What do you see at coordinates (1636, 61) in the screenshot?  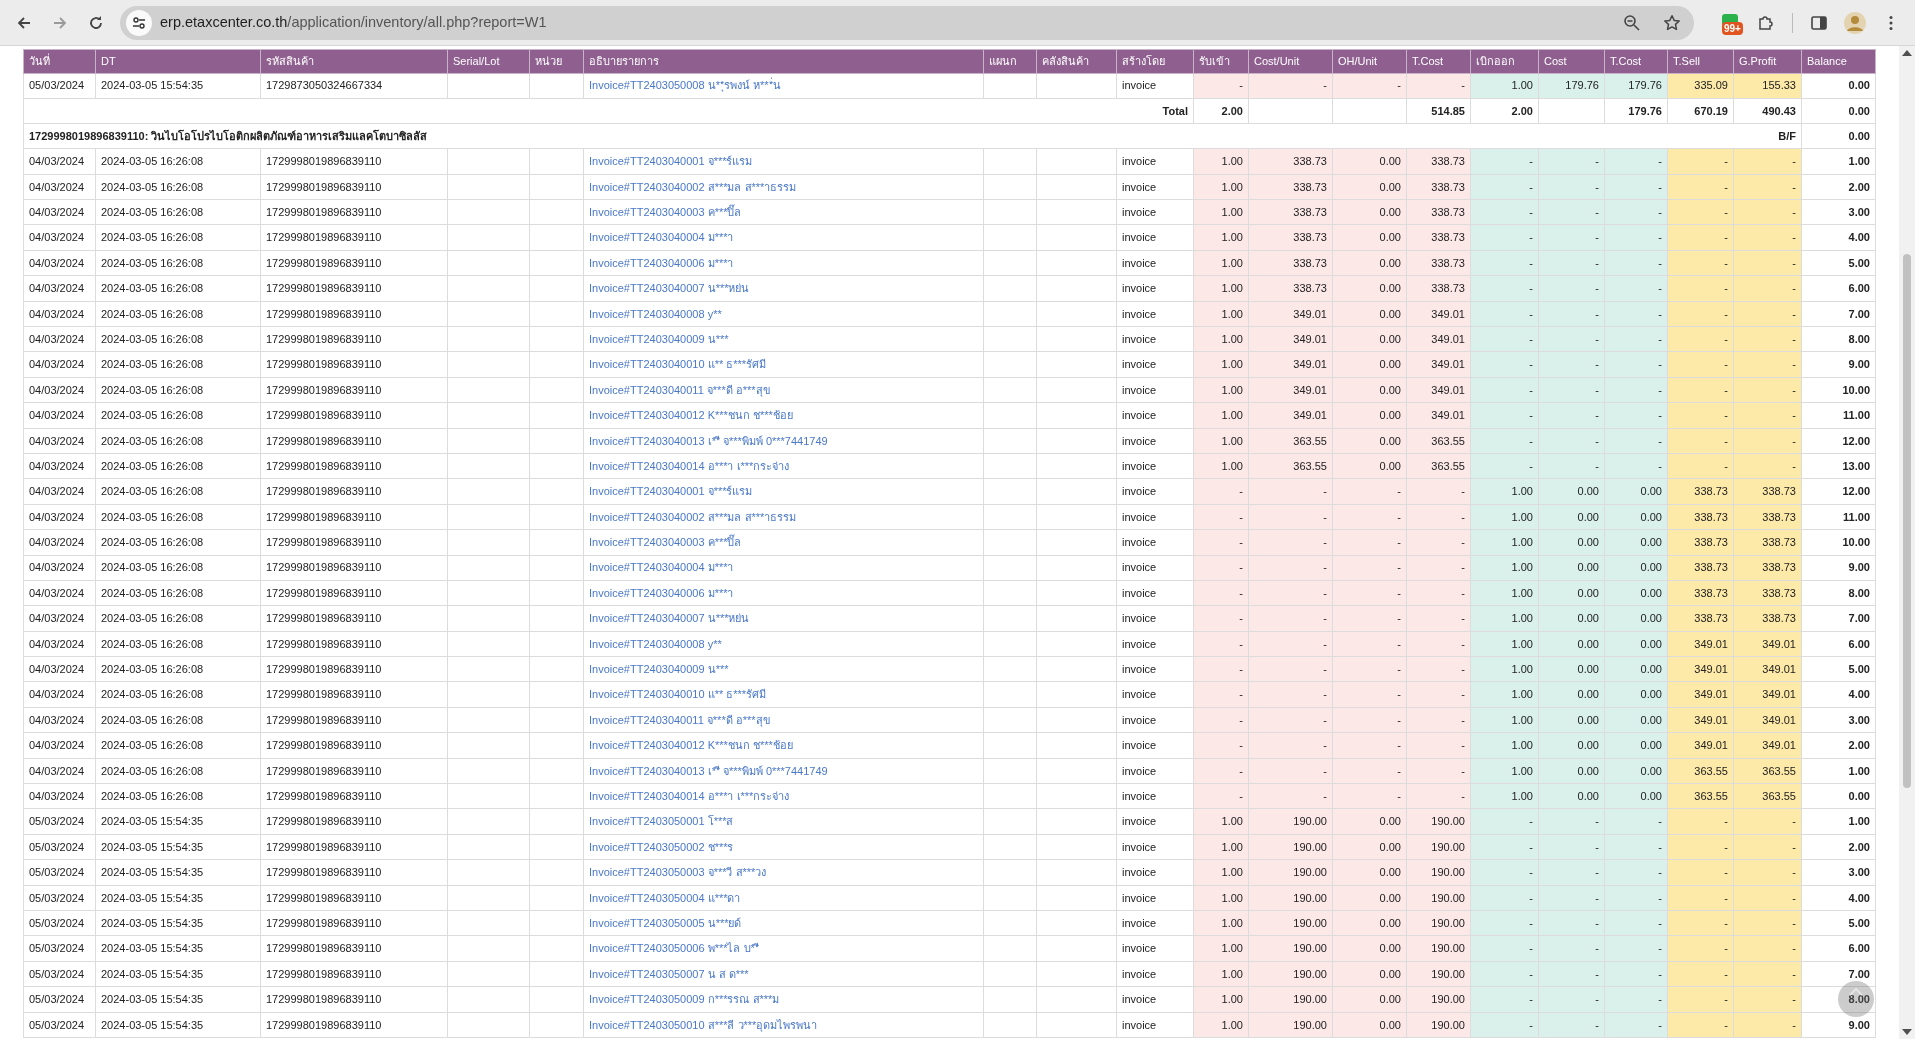 I see `column-header: T.Cost` at bounding box center [1636, 61].